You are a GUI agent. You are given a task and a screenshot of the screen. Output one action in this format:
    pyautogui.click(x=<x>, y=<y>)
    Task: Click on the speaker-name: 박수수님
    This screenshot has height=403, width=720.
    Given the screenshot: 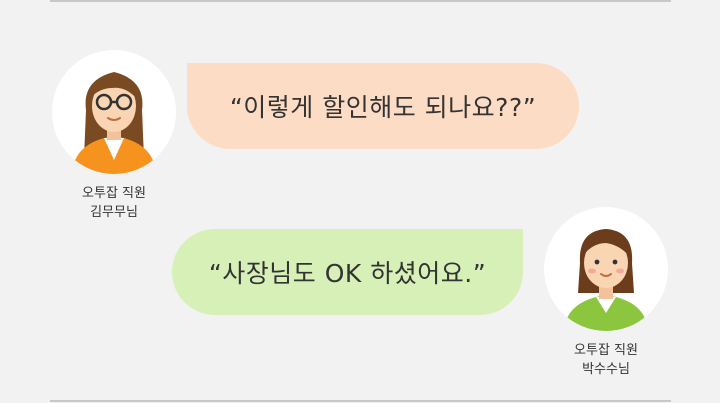 What is the action you would take?
    pyautogui.click(x=606, y=369)
    